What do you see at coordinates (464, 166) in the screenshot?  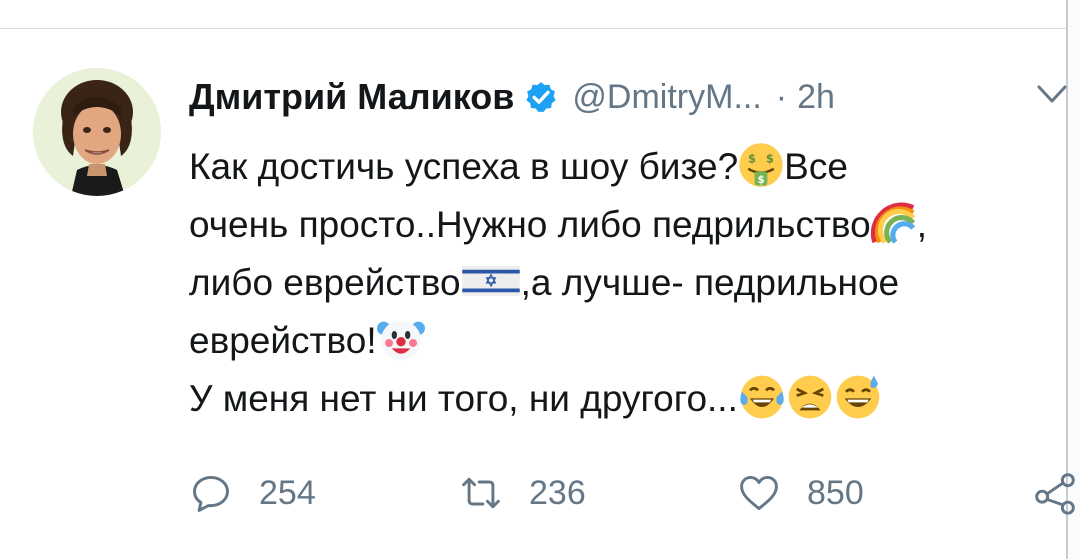 I see `tweet-text-segment: Как достичь успеха в шоу бизе?` at bounding box center [464, 166].